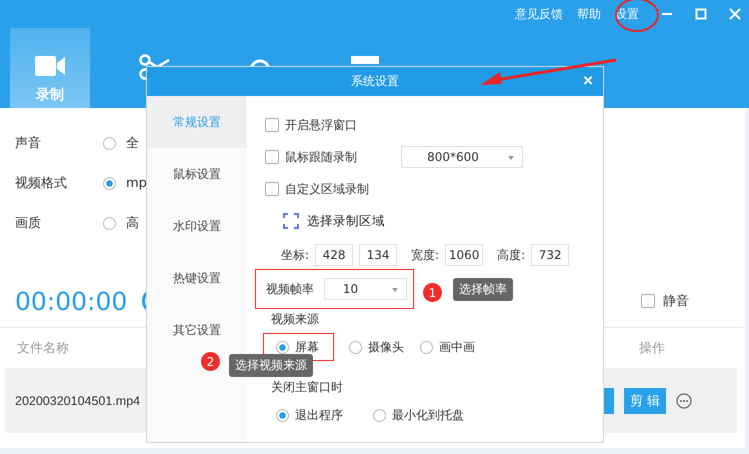 This screenshot has width=749, height=454. Describe the element at coordinates (378, 255) in the screenshot. I see `input-field: 134` at that location.